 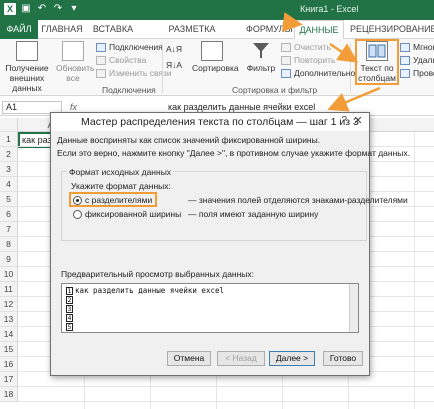 What do you see at coordinates (417, 47) in the screenshot?
I see `flash-fill-button: Мгнове` at bounding box center [417, 47].